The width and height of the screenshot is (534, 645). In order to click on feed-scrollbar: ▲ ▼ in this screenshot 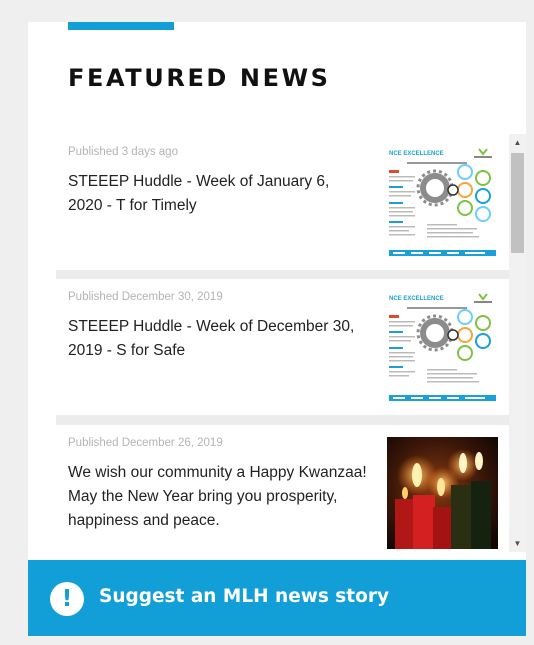, I will do `click(517, 343)`.